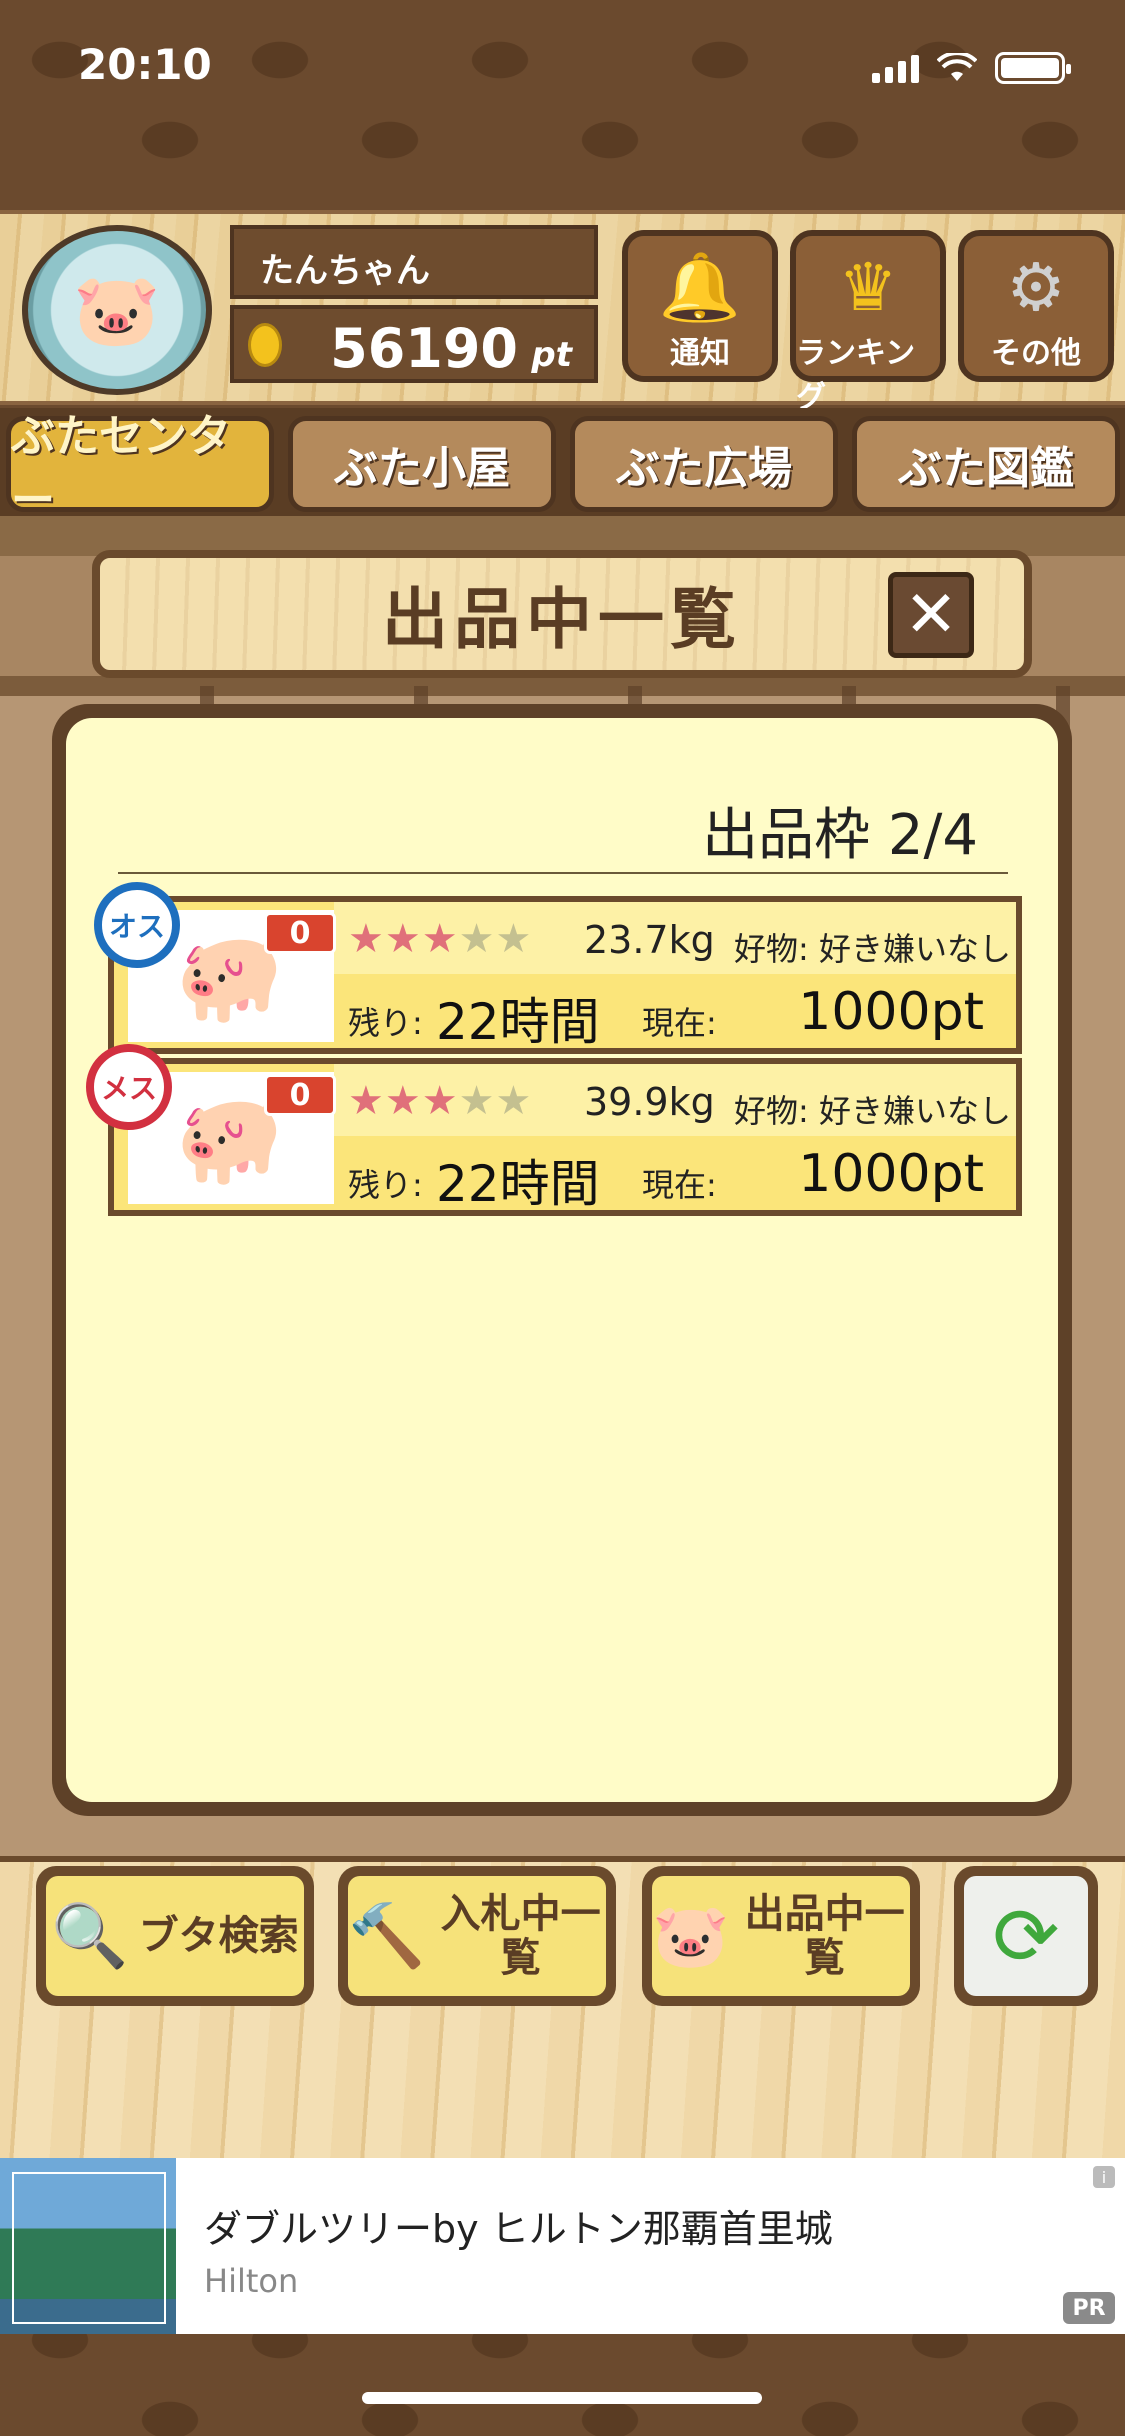  What do you see at coordinates (1033, 68) in the screenshot?
I see `battery-icon` at bounding box center [1033, 68].